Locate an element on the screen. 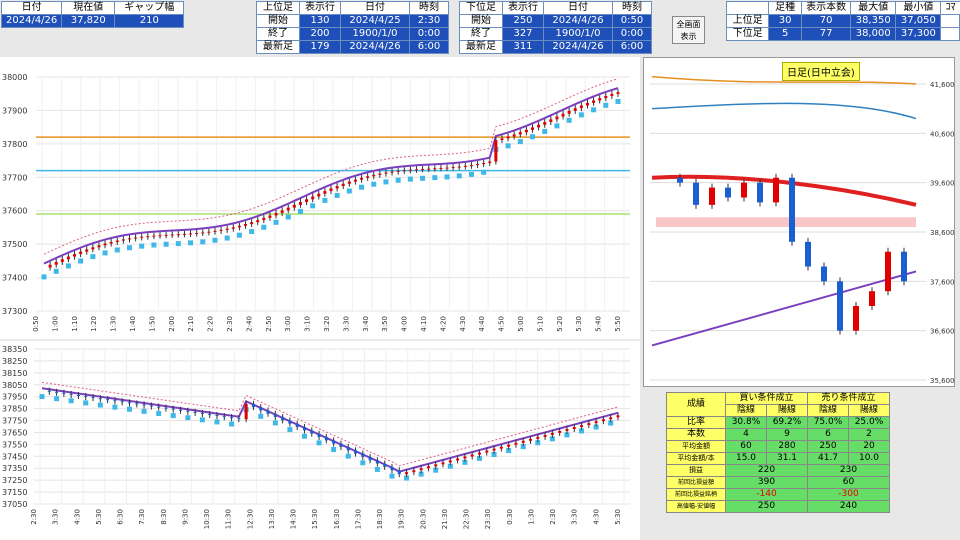 This screenshot has height=540, width=960. cell: 買い条件成立 is located at coordinates (766, 398).